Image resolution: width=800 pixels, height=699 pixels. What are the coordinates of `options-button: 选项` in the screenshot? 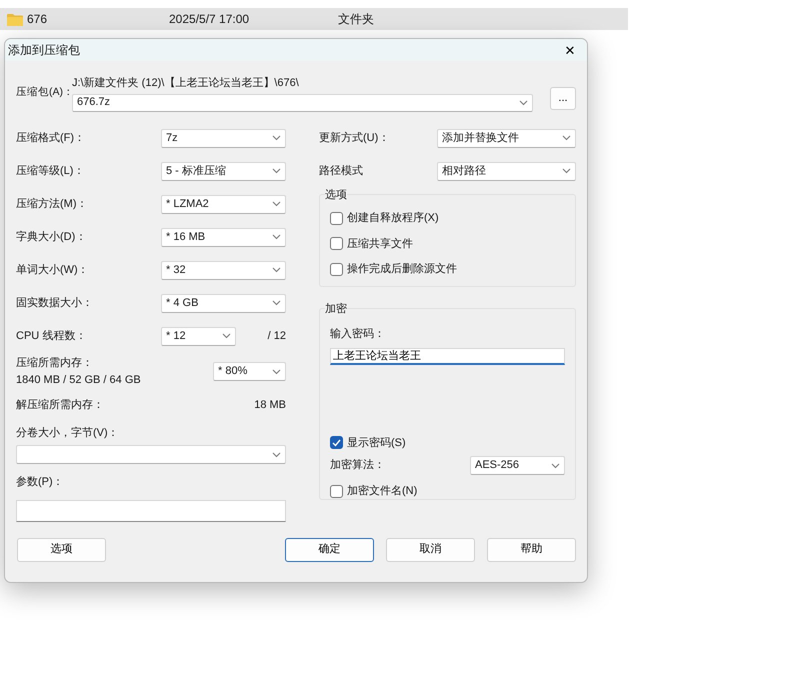 It's located at (61, 550).